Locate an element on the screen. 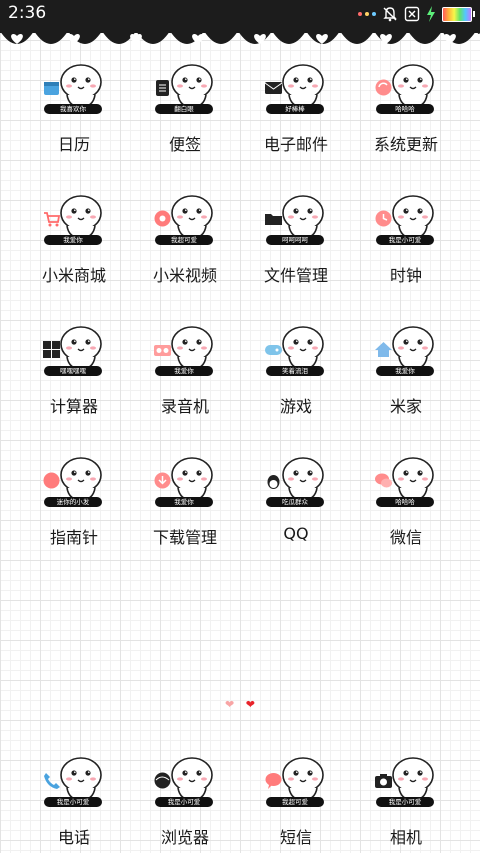 This screenshot has width=480, height=853. app-label: 游戏 is located at coordinates (295, 406).